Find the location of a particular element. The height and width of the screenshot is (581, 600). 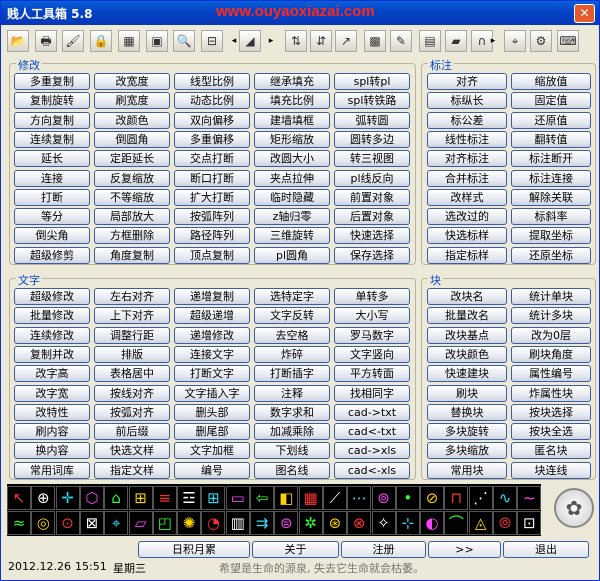

modify-button: 改圆大小 is located at coordinates (292, 159).